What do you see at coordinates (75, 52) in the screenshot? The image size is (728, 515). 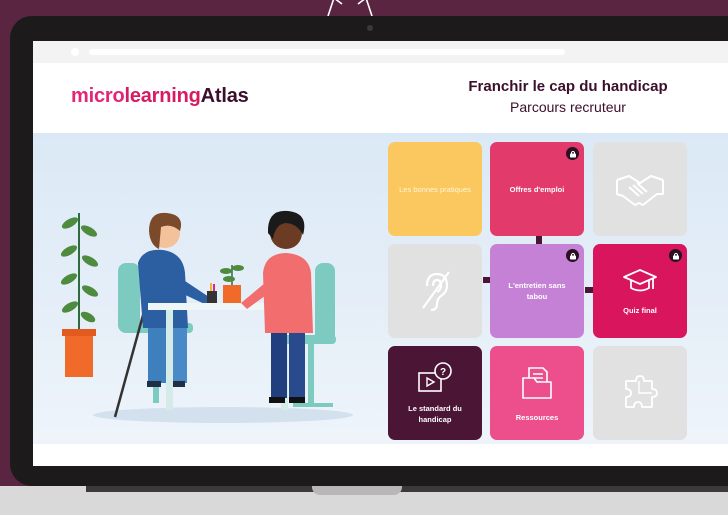 I see `browser-dot` at bounding box center [75, 52].